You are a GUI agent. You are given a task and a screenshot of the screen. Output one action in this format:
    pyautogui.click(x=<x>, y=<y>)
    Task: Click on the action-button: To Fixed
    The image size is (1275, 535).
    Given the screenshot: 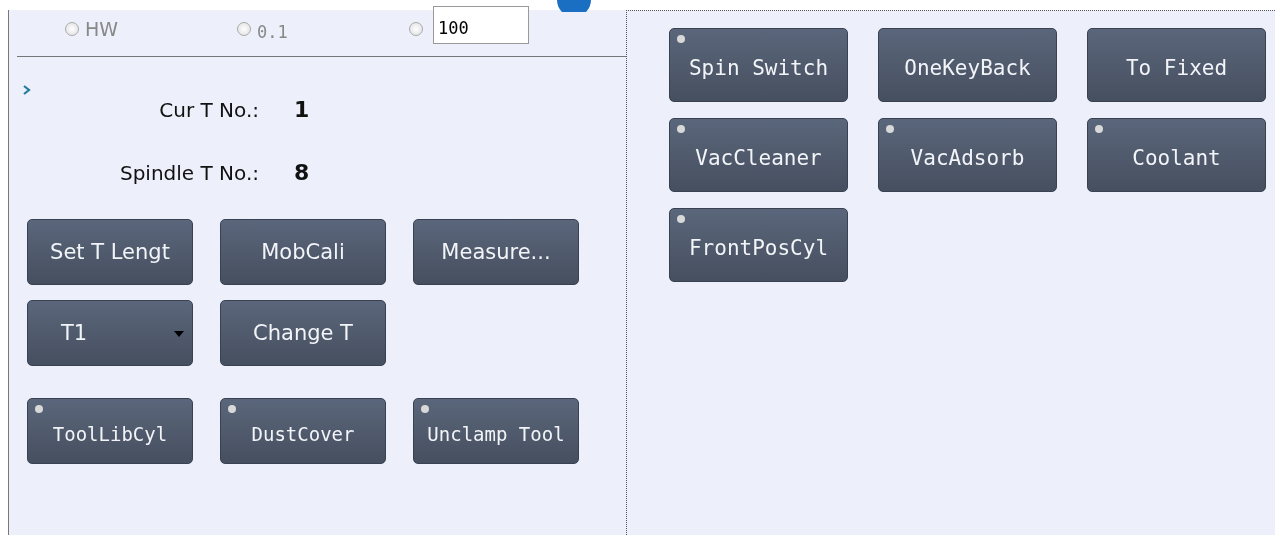 What is the action you would take?
    pyautogui.click(x=1176, y=65)
    